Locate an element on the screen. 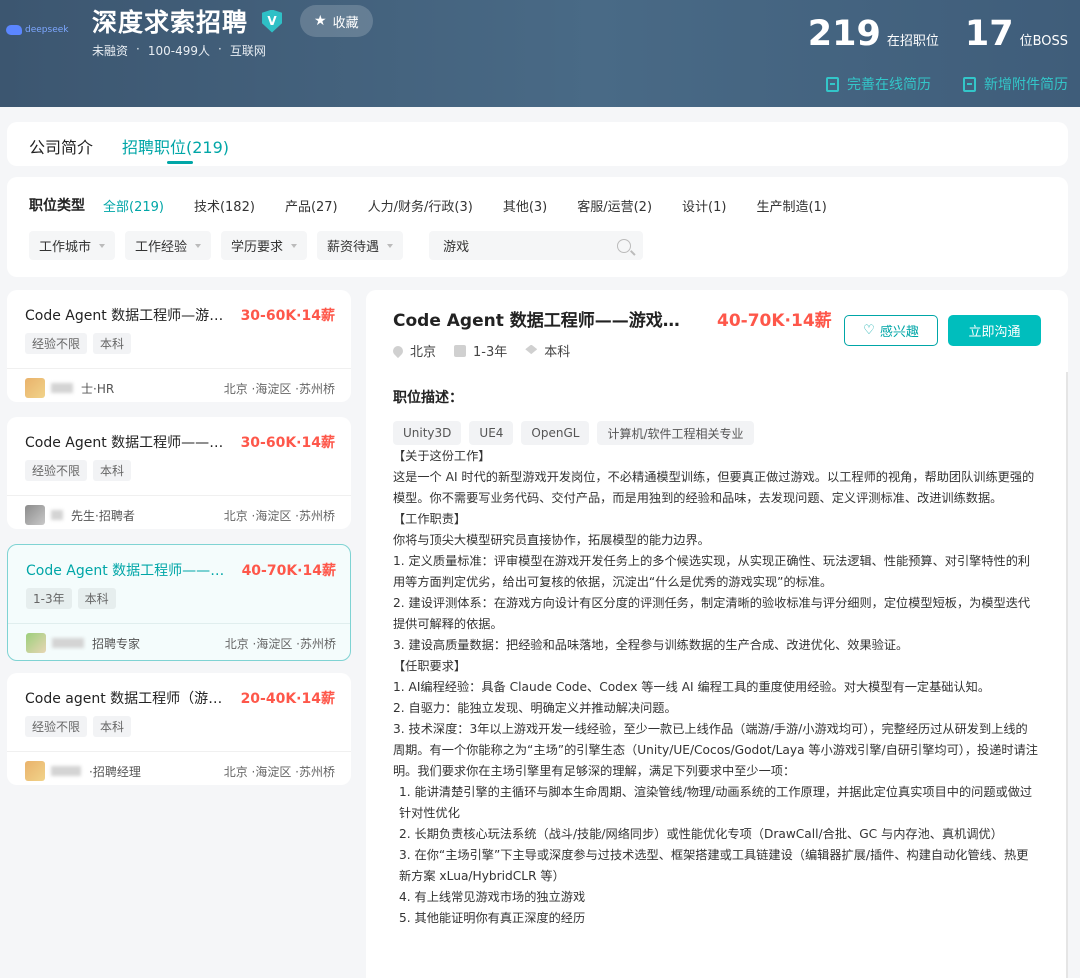 The width and height of the screenshot is (1080, 978). search-icon is located at coordinates (624, 245).